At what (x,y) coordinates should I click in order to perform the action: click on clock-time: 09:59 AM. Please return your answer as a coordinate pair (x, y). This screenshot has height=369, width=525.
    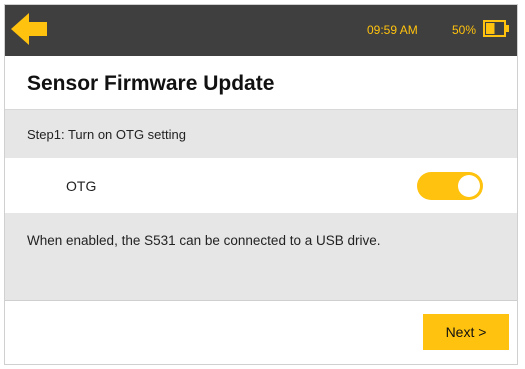
    Looking at the image, I should click on (392, 30).